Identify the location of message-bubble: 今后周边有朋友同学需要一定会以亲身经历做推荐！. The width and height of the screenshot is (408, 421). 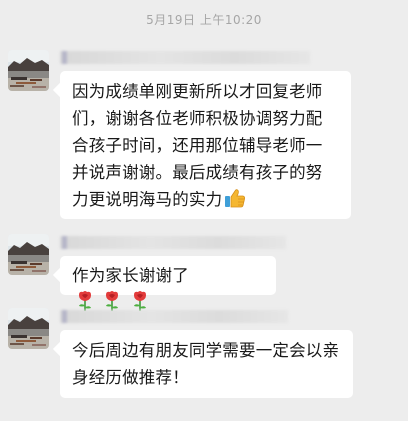
(206, 364).